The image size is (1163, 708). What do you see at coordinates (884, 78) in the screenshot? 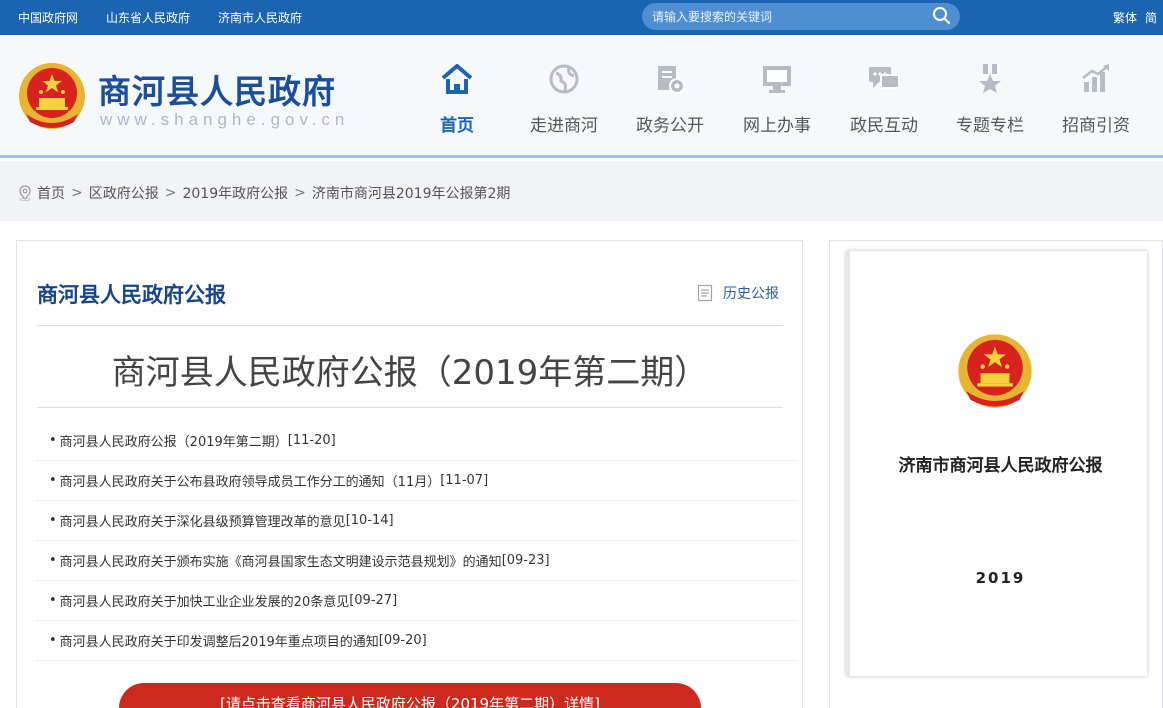
I see `chat-icon` at bounding box center [884, 78].